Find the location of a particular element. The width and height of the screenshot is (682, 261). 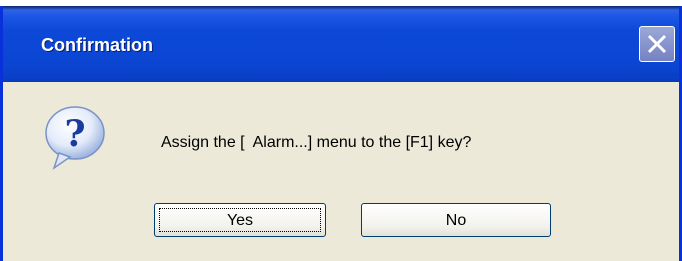

no-button-label: No is located at coordinates (456, 220).